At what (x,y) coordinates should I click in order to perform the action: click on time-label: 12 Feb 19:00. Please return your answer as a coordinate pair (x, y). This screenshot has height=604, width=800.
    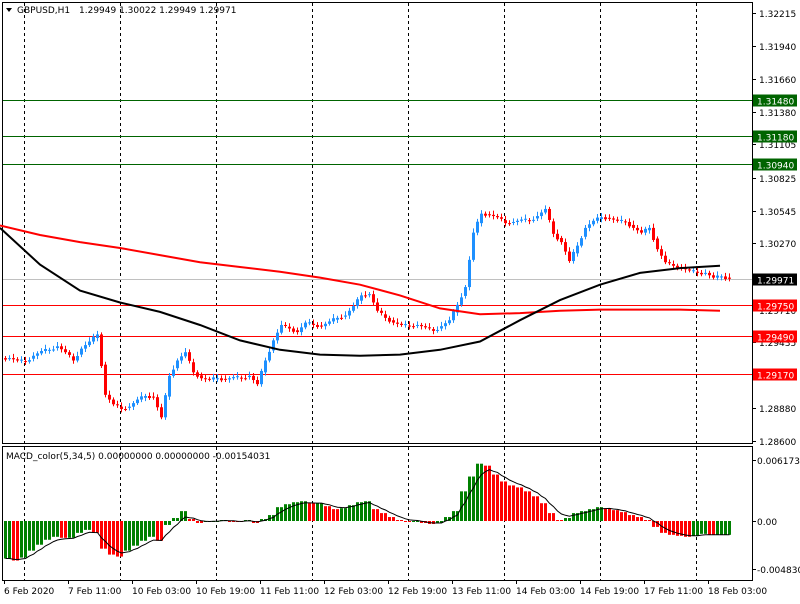
    Looking at the image, I should click on (417, 592).